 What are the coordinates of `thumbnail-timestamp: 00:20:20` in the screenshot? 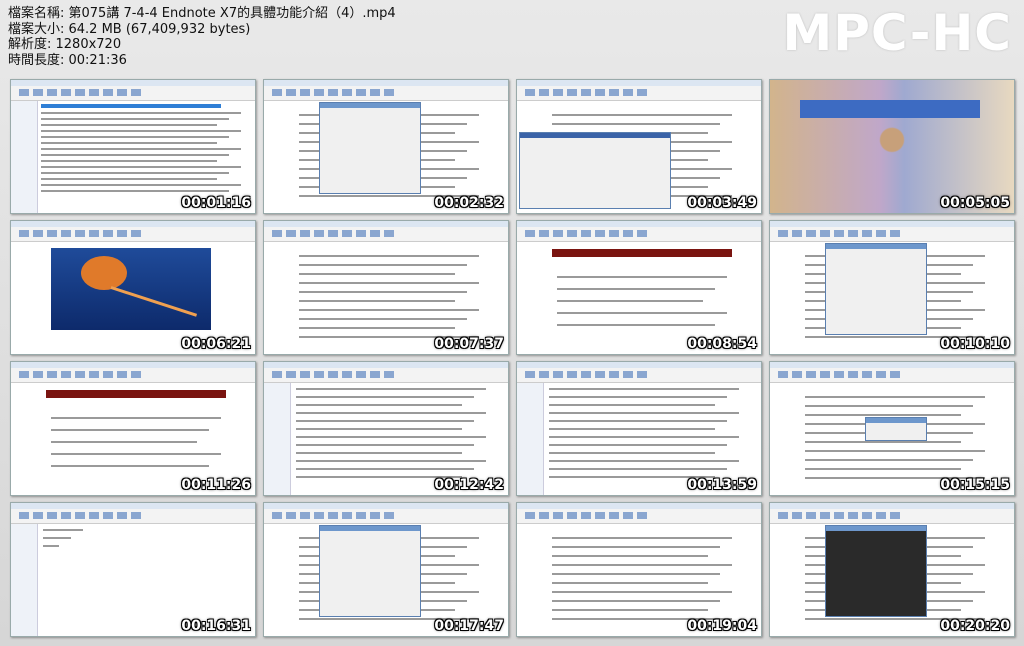 It's located at (975, 626).